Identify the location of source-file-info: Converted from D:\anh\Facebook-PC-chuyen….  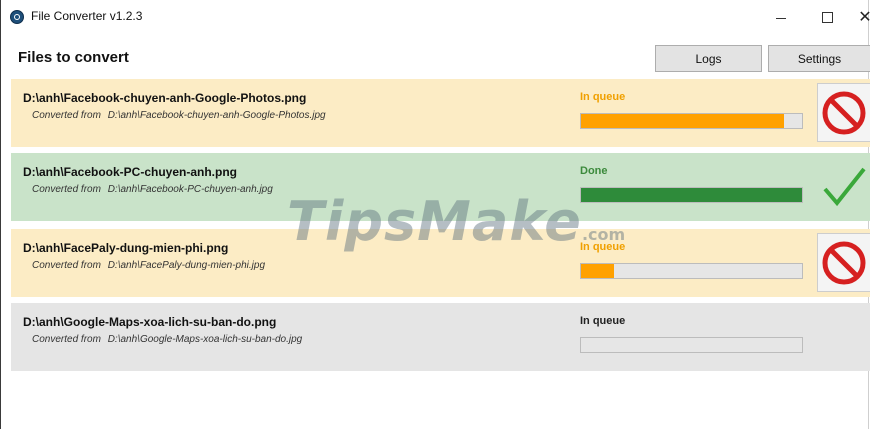
(152, 189).